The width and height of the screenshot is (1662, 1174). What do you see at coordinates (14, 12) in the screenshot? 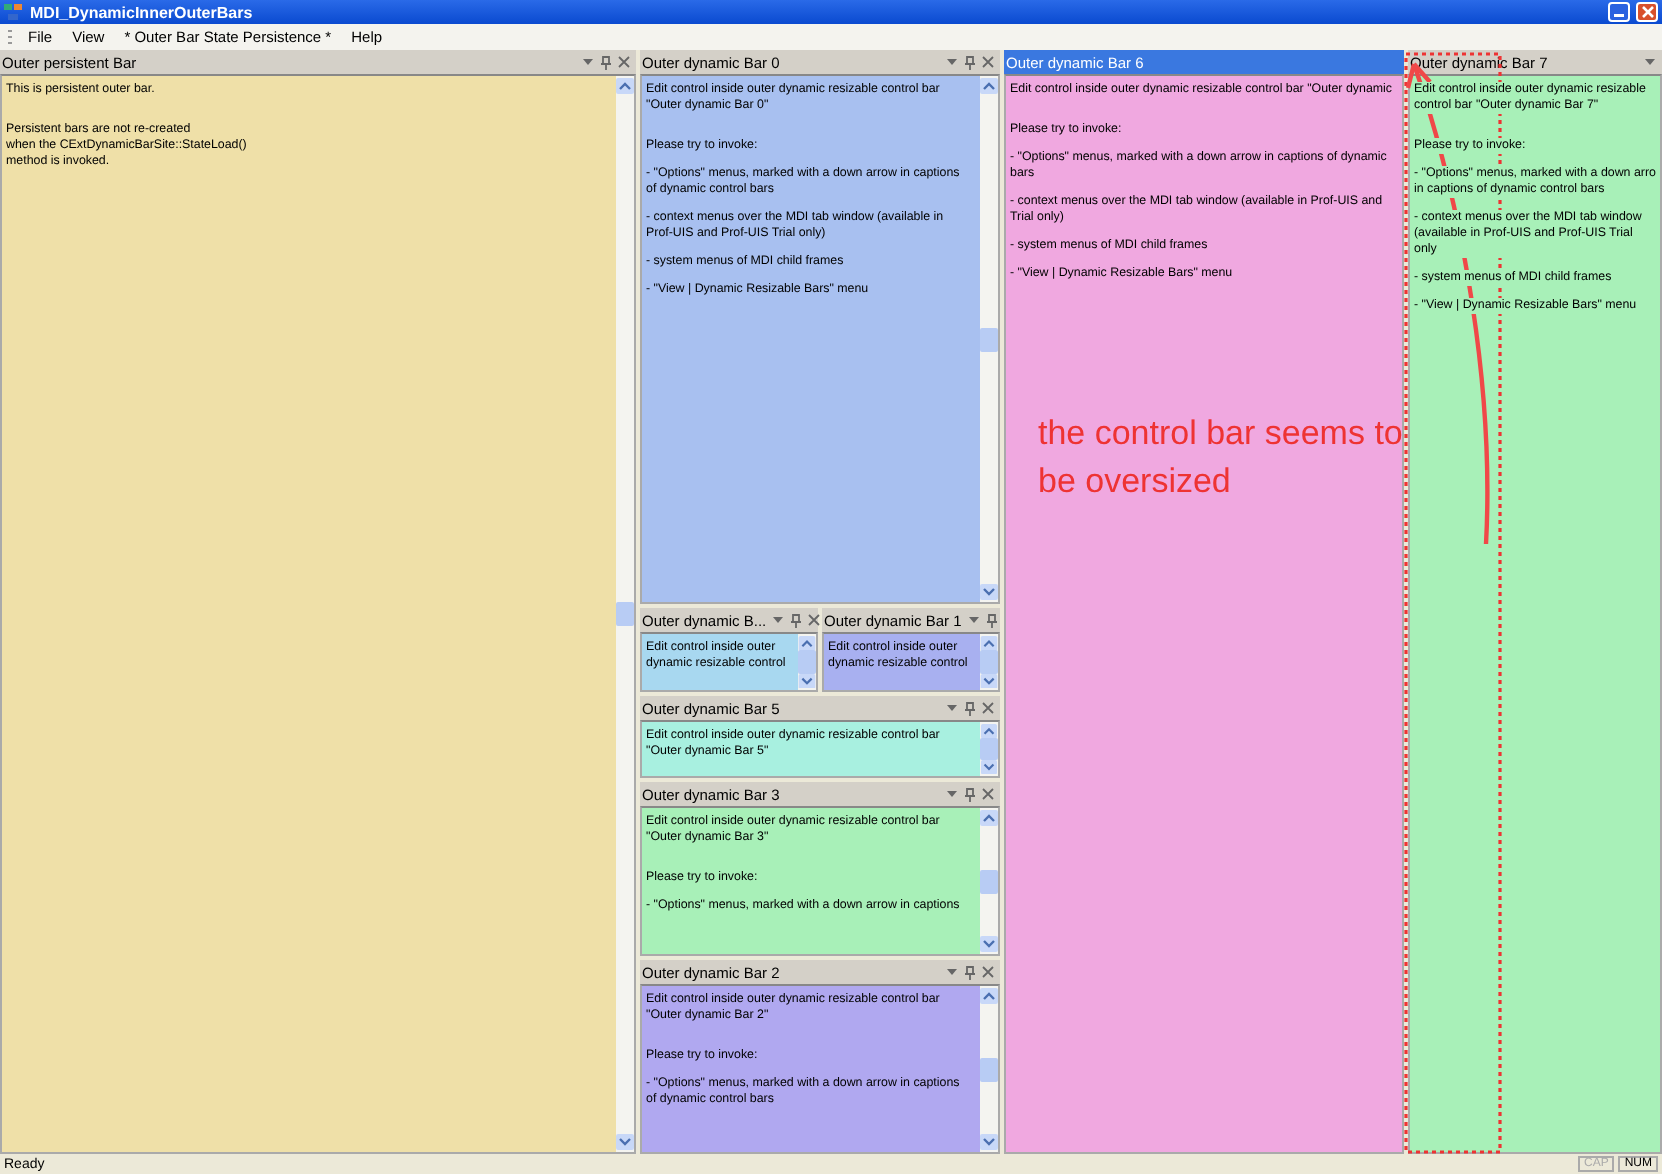
I see `app-icon` at bounding box center [14, 12].